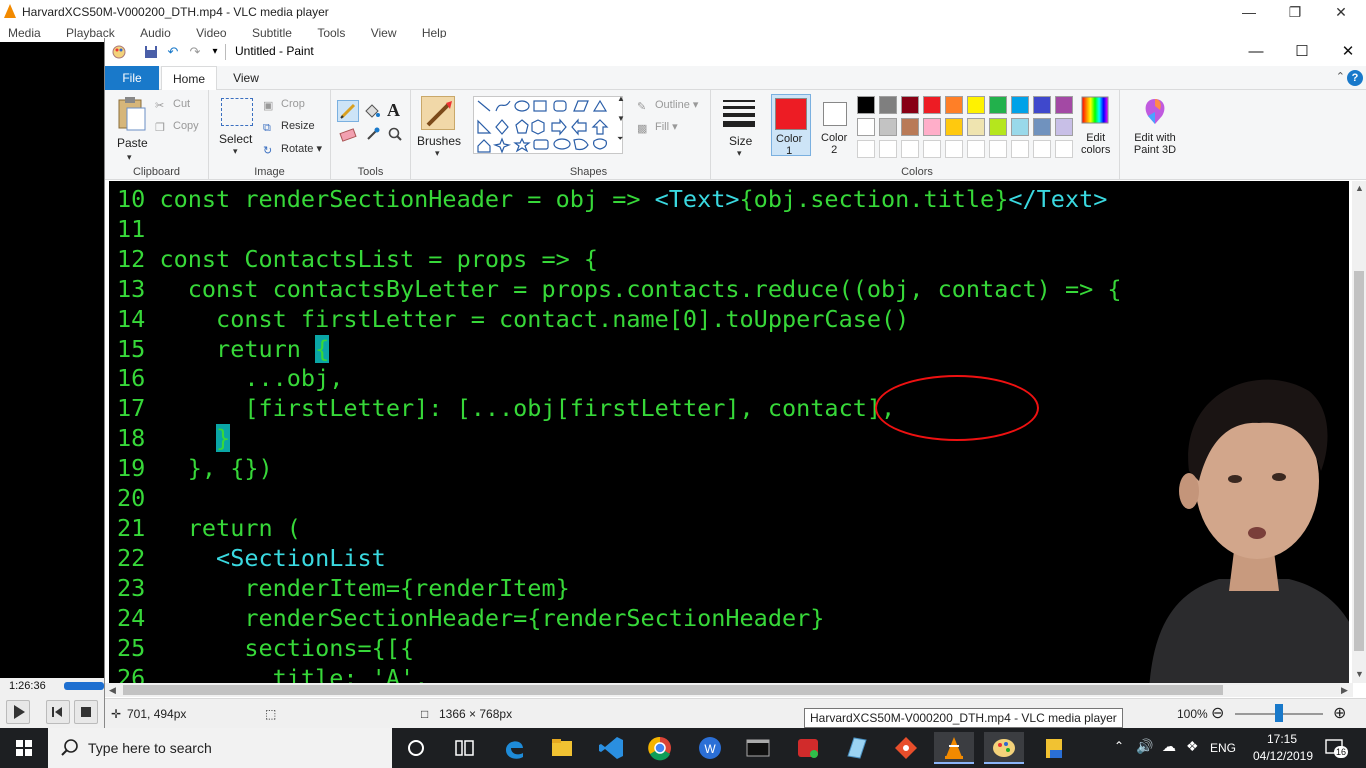 The image size is (1366, 768). I want to click on size-dropdown-icon: ▾, so click(739, 153).